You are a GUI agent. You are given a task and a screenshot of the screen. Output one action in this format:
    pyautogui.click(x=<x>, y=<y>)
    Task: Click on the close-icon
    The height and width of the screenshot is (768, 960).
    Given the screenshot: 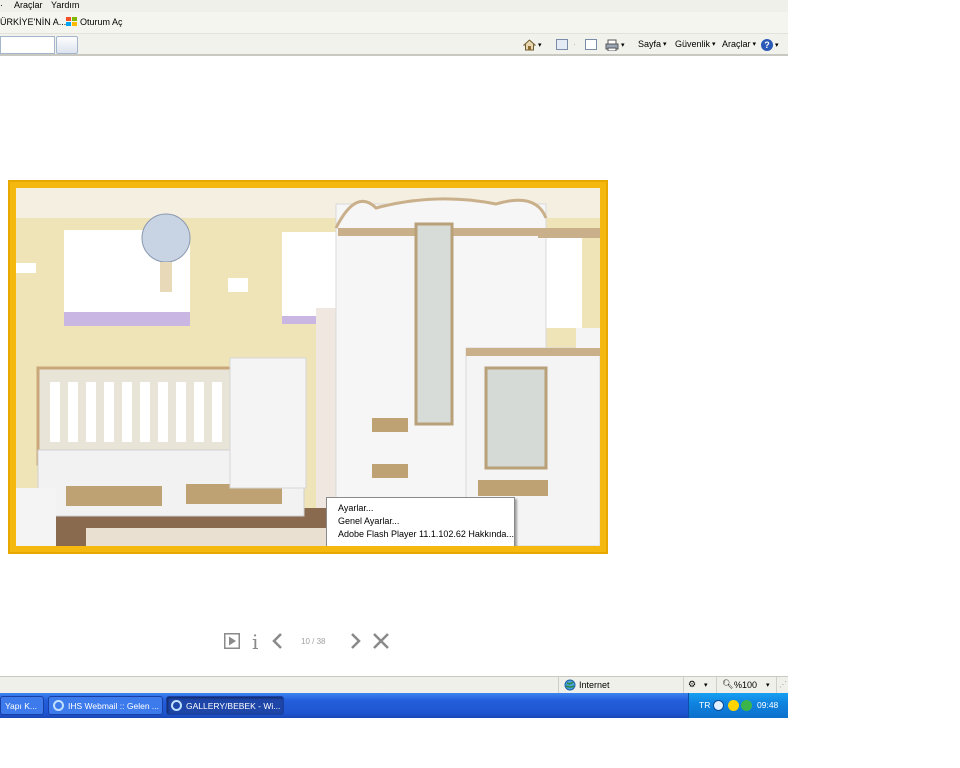 What is the action you would take?
    pyautogui.click(x=381, y=641)
    